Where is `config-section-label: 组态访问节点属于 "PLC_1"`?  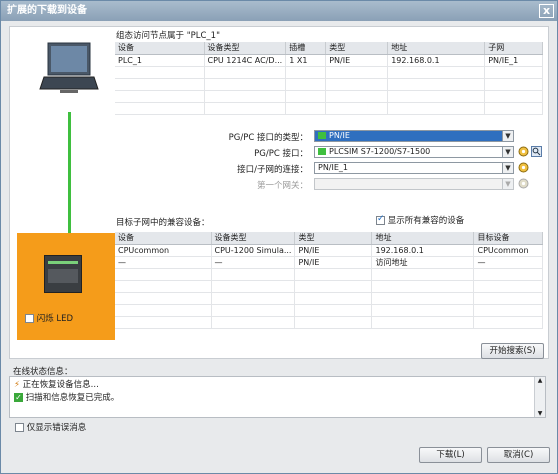
config-section-label: 组态访问节点属于 "PLC_1" is located at coordinates (168, 36).